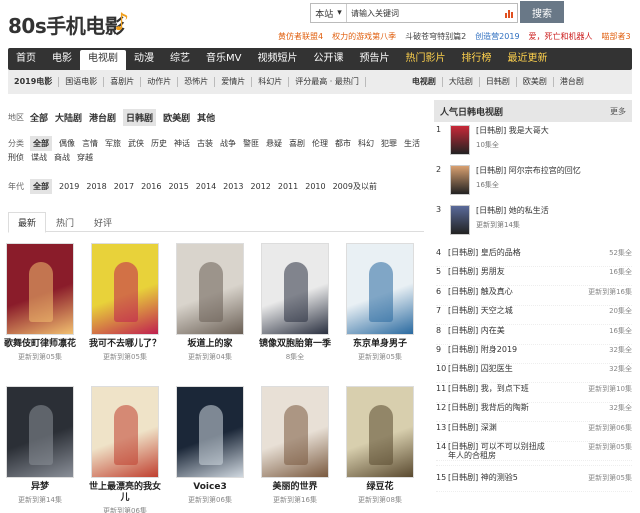 Image resolution: width=640 pixels, height=513 pixels. What do you see at coordinates (534, 143) in the screenshot?
I see `ranking-item: 1 [日韩剧] 我是大哥大 10集全` at bounding box center [534, 143].